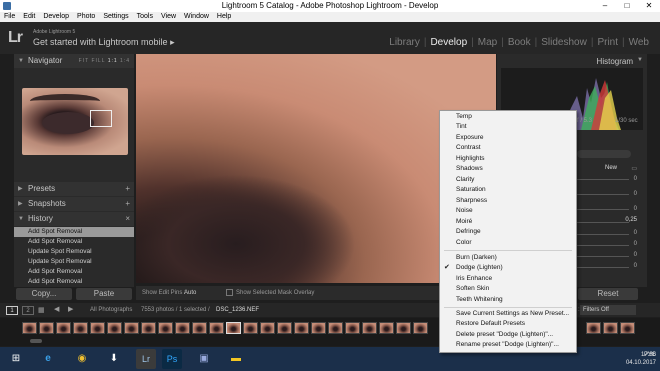 Image resolution: width=660 pixels, height=371 pixels. I want to click on page-2-button: 2, so click(28, 310).